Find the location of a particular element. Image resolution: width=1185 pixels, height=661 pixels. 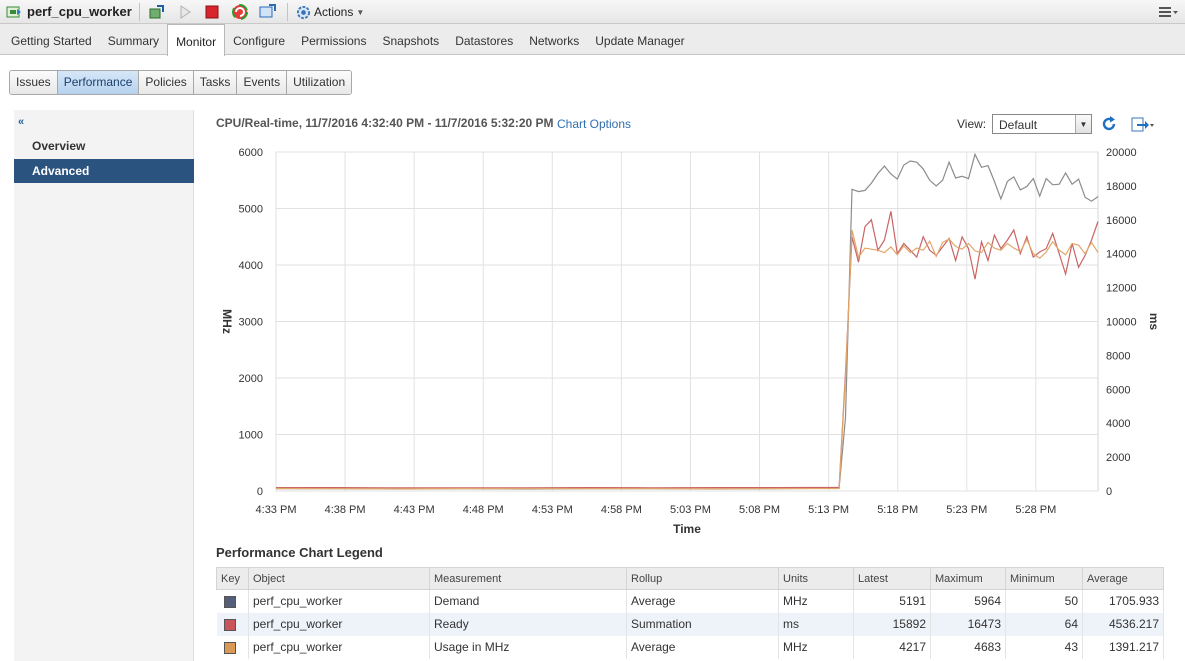

legend-average: 1705.933 is located at coordinates (1123, 601).